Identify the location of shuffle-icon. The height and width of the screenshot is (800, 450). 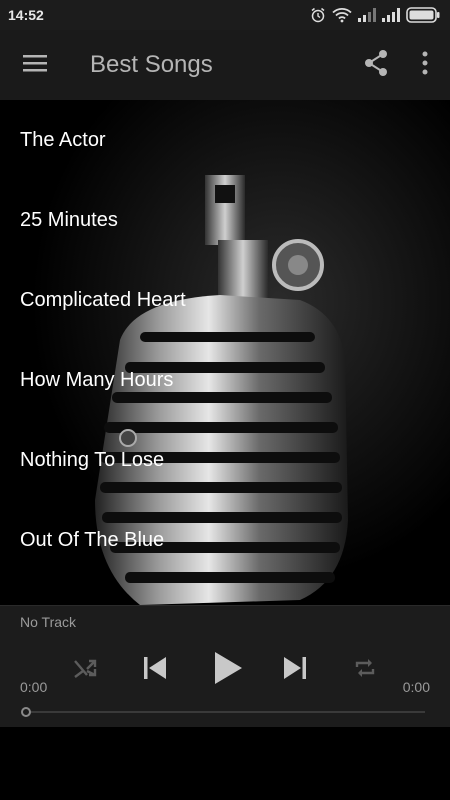
(85, 670).